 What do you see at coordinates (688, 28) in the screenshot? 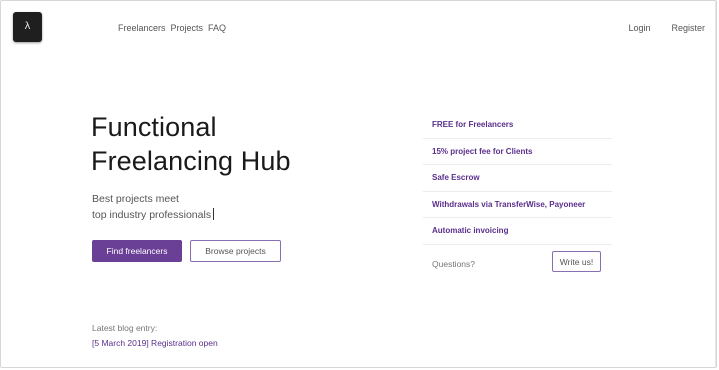
I see `register-link: Register` at bounding box center [688, 28].